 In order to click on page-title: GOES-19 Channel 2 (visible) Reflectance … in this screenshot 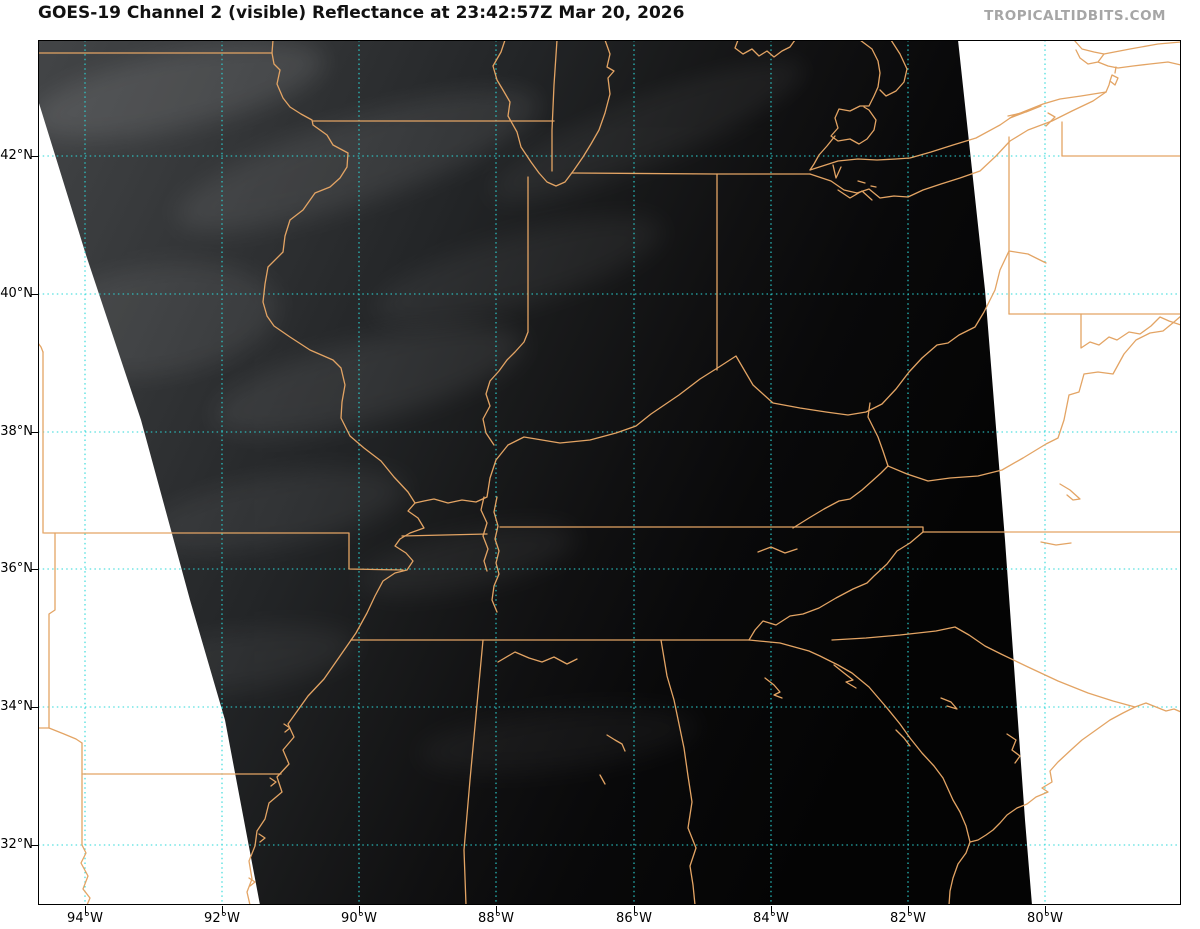, I will do `click(361, 13)`.